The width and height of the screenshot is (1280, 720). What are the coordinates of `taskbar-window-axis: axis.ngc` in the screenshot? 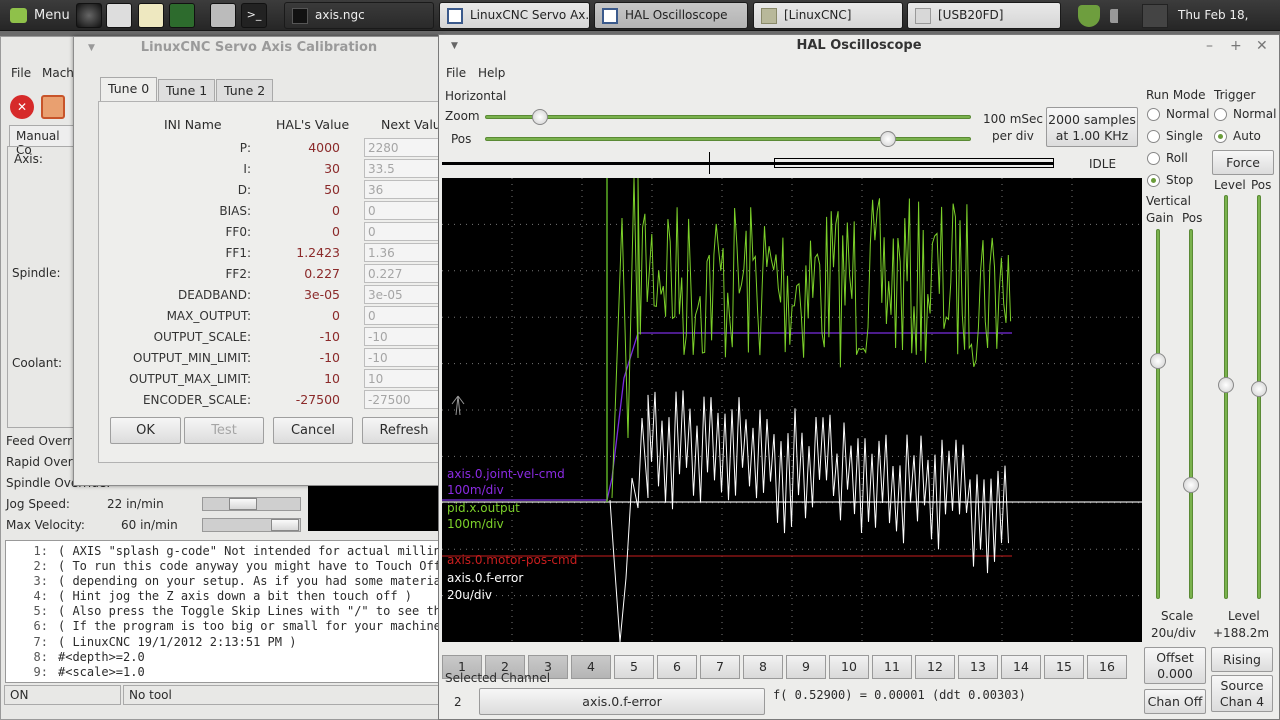 It's located at (359, 15).